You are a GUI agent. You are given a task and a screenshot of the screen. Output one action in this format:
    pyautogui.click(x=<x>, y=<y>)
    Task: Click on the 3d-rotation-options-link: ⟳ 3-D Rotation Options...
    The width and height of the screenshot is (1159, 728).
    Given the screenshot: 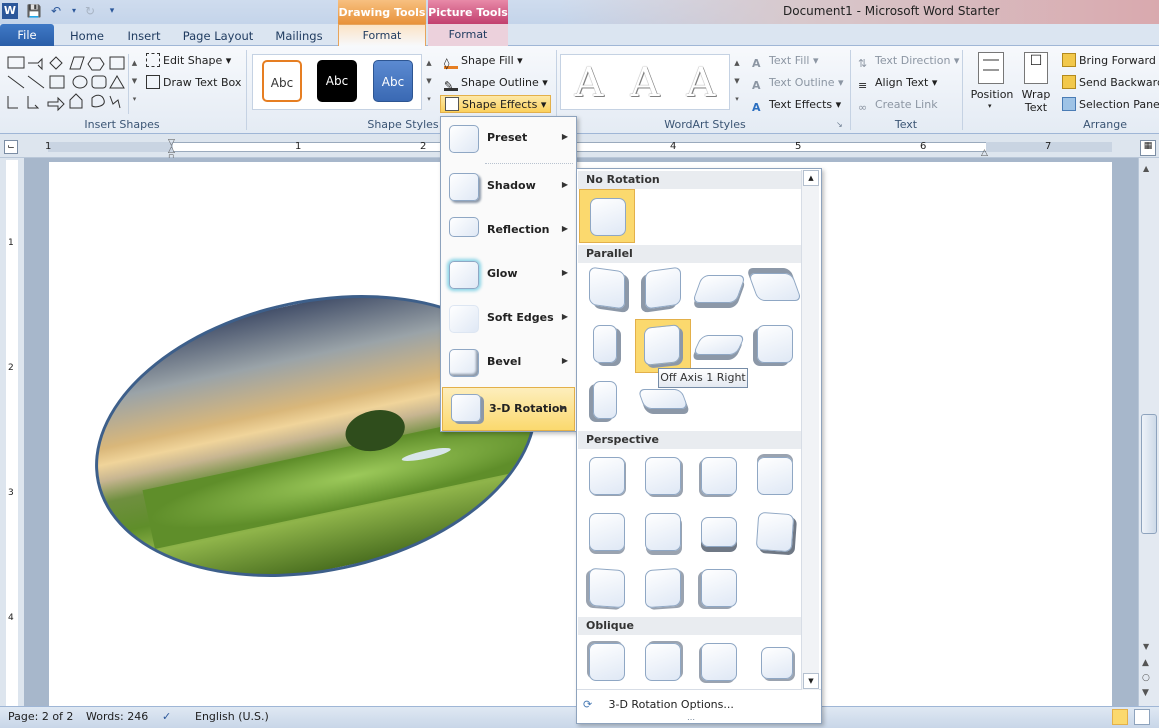 What is the action you would take?
    pyautogui.click(x=698, y=705)
    